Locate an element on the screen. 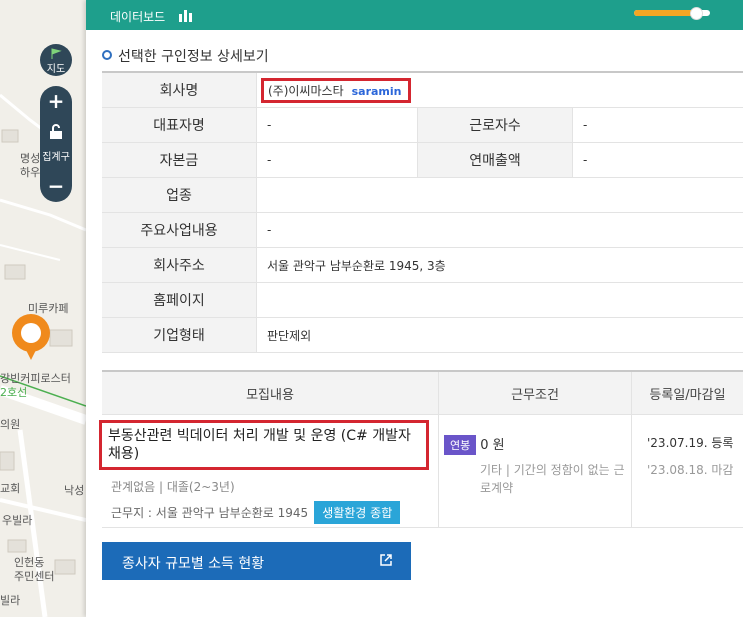 Image resolution: width=743 pixels, height=617 pixels. job-title: 부동산관련 빅데이터 처리 개발 및 운영 (C# 개발자 채용) is located at coordinates (264, 445).